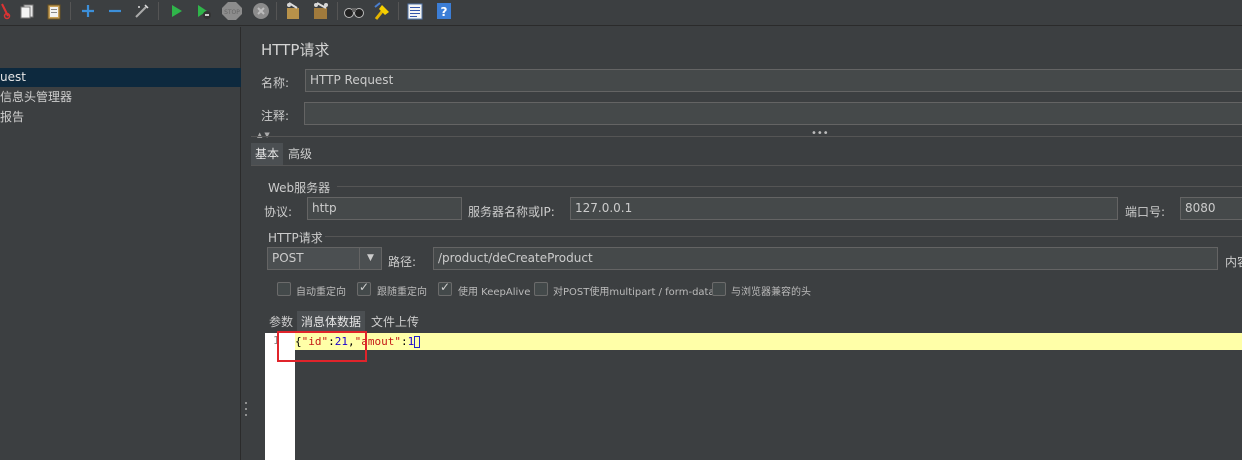 The height and width of the screenshot is (460, 1242). Describe the element at coordinates (264, 135) in the screenshot. I see `collapse-arrows-icon: ▲▼` at that location.